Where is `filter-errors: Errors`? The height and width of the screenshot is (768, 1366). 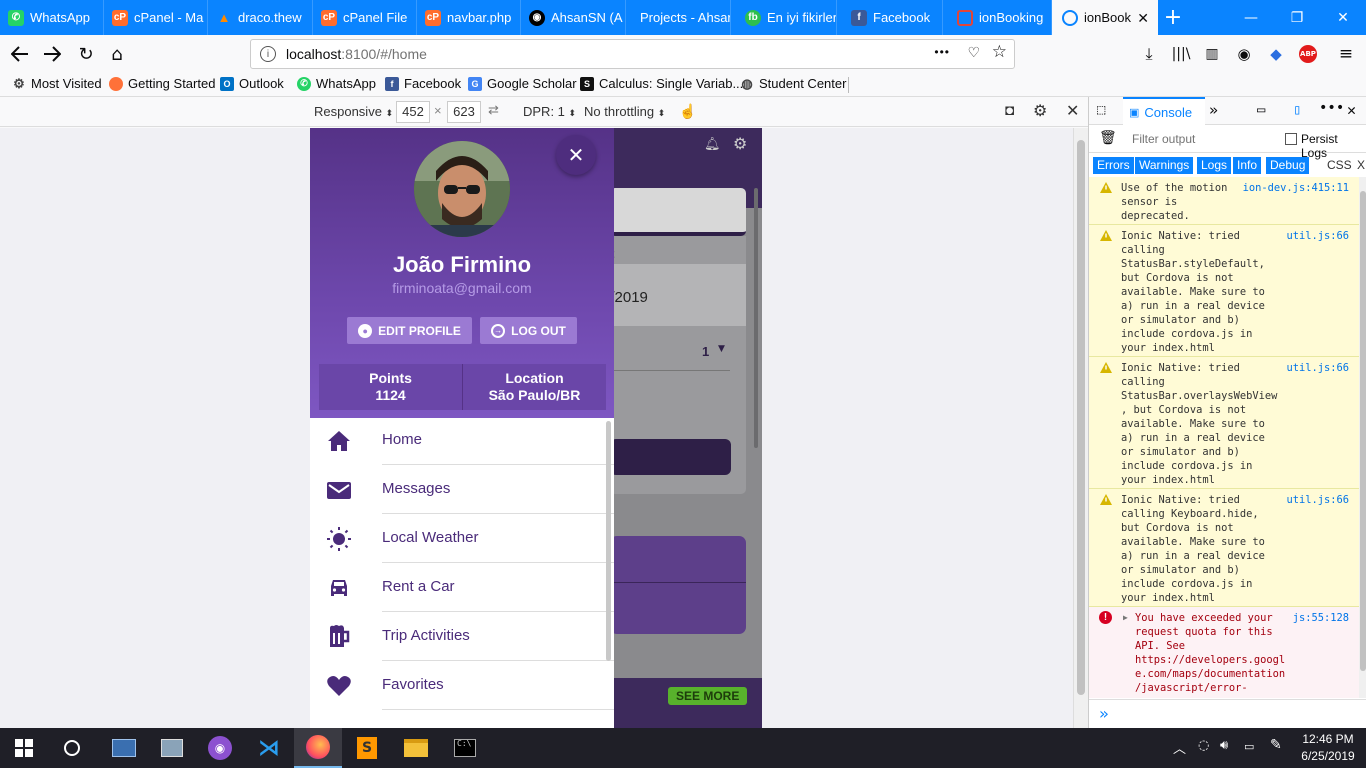 filter-errors: Errors is located at coordinates (1113, 165).